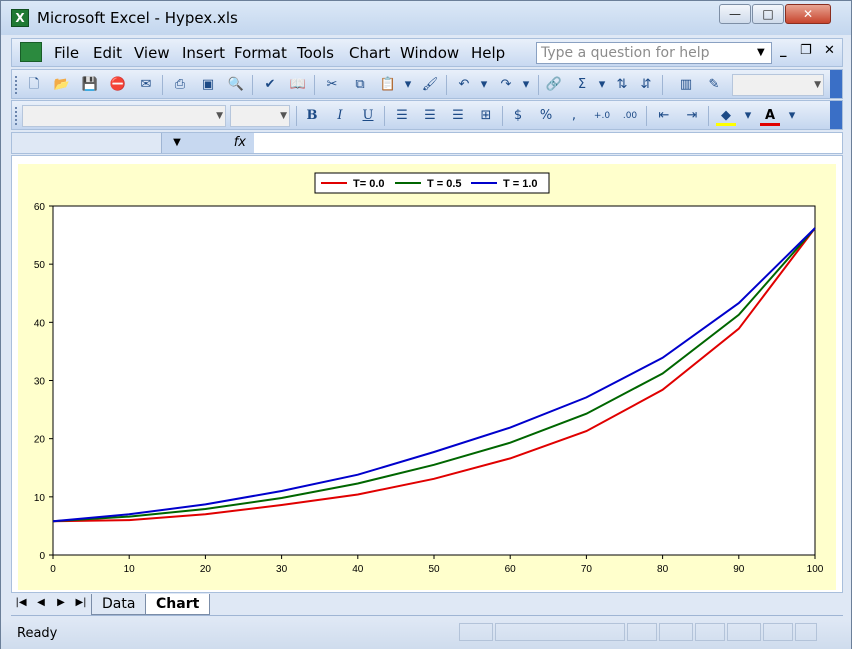 This screenshot has height=649, width=852. I want to click on title-bar: X Microsoft Excel - Hypex.xls — □ ✕, so click(426, 18).